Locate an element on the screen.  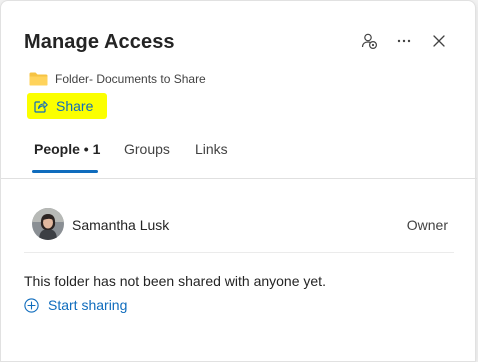
tab-groups-label: Groups is located at coordinates (147, 149).